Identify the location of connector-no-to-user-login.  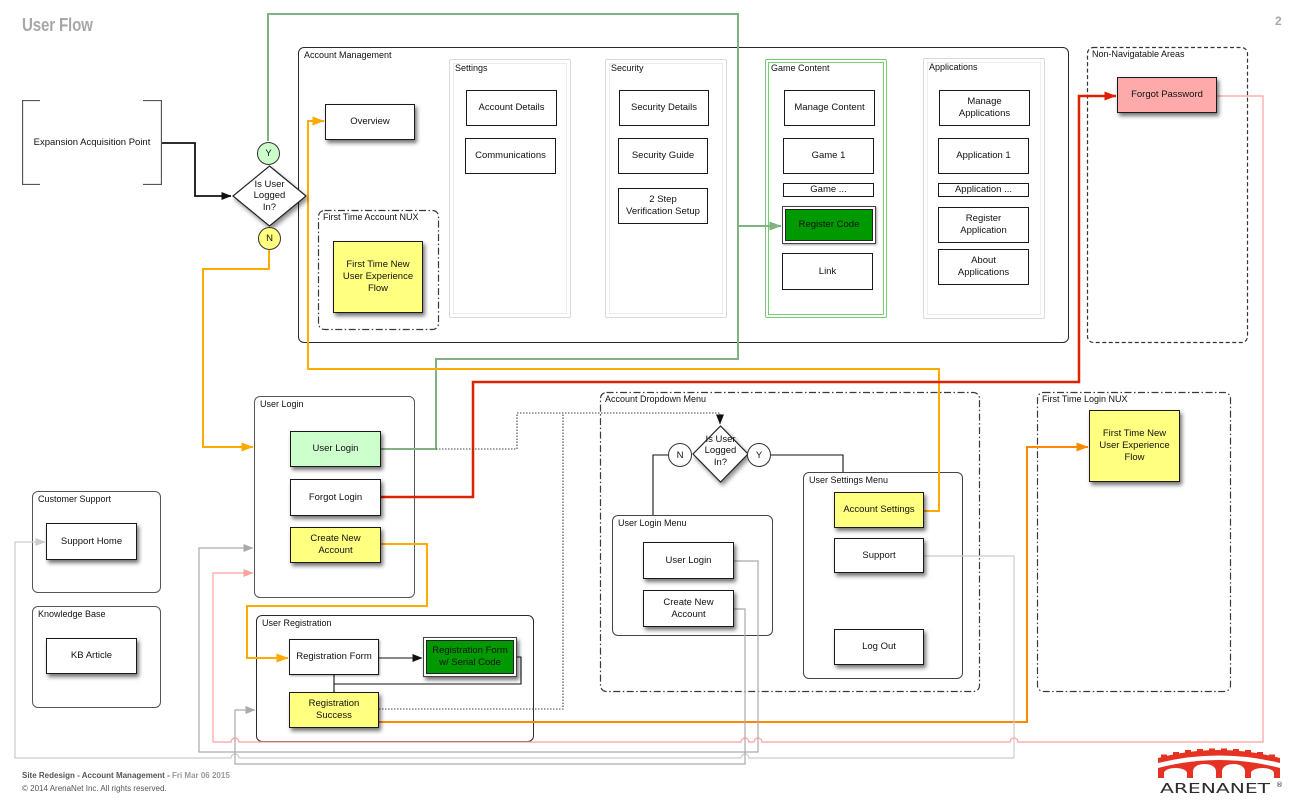
(236, 351).